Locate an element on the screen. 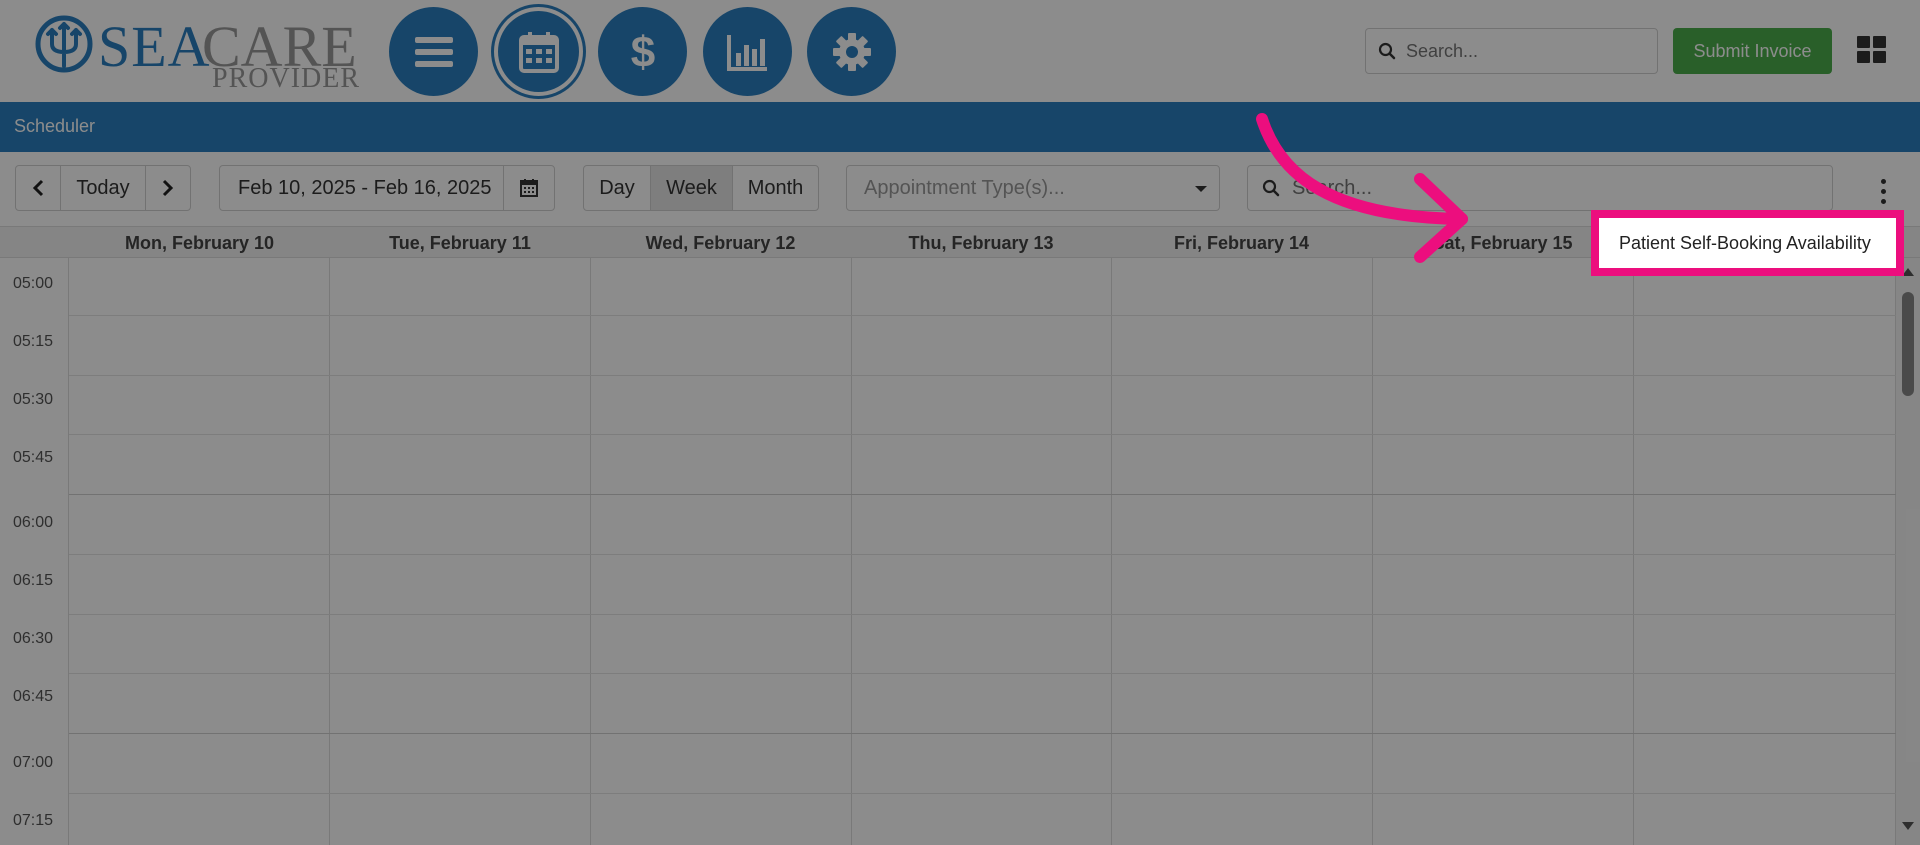 The height and width of the screenshot is (845, 1920). patient-self-booking-availability-option: Patient Self-Booking Availability is located at coordinates (1747, 243).